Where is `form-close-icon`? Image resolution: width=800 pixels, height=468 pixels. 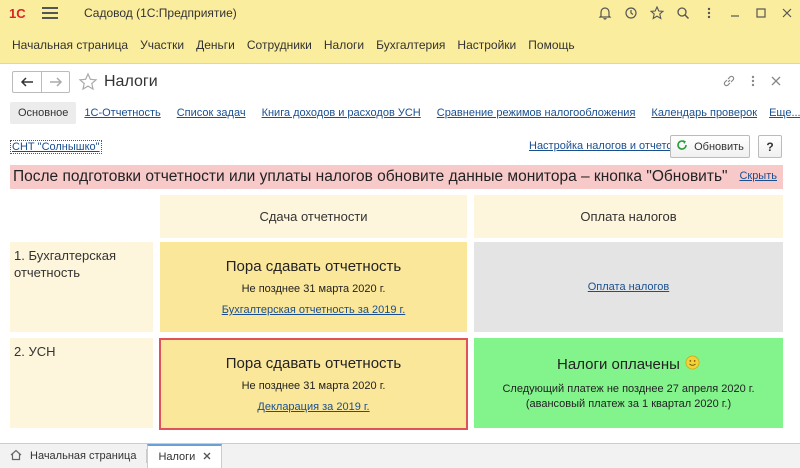 form-close-icon is located at coordinates (776, 82).